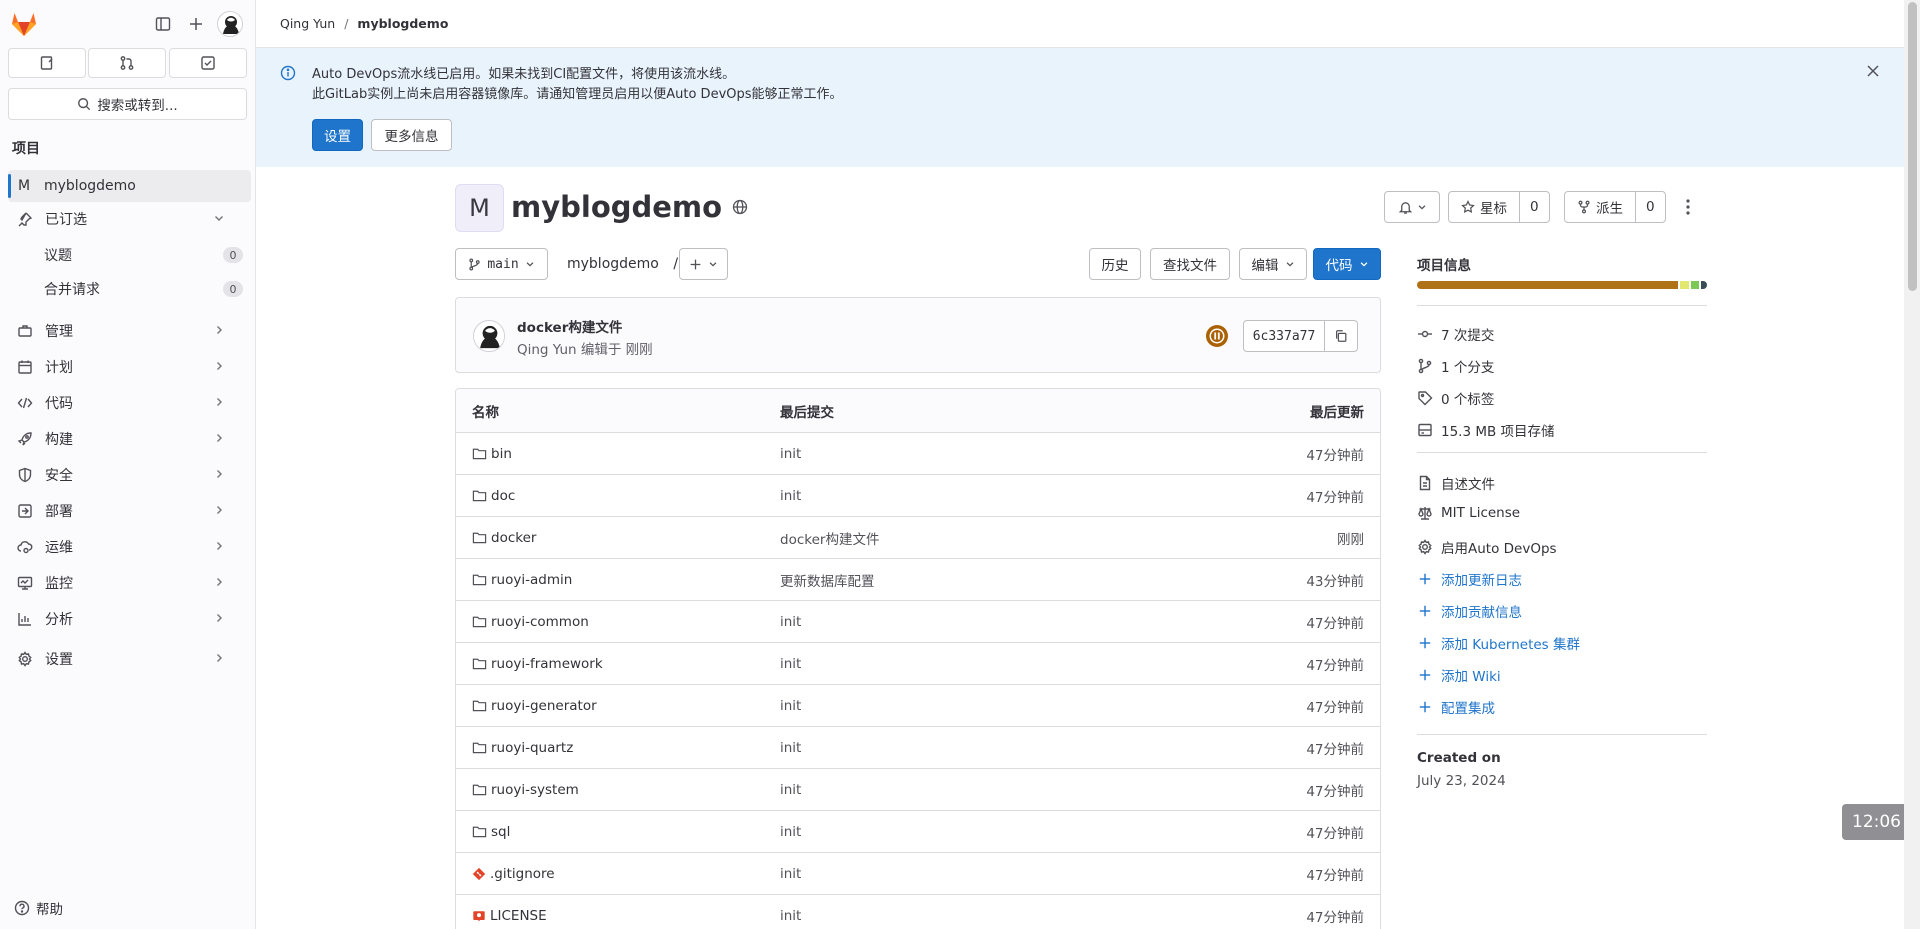 The height and width of the screenshot is (929, 1920). Describe the element at coordinates (829, 538) in the screenshot. I see `file-last-commit: docker构建文件` at that location.